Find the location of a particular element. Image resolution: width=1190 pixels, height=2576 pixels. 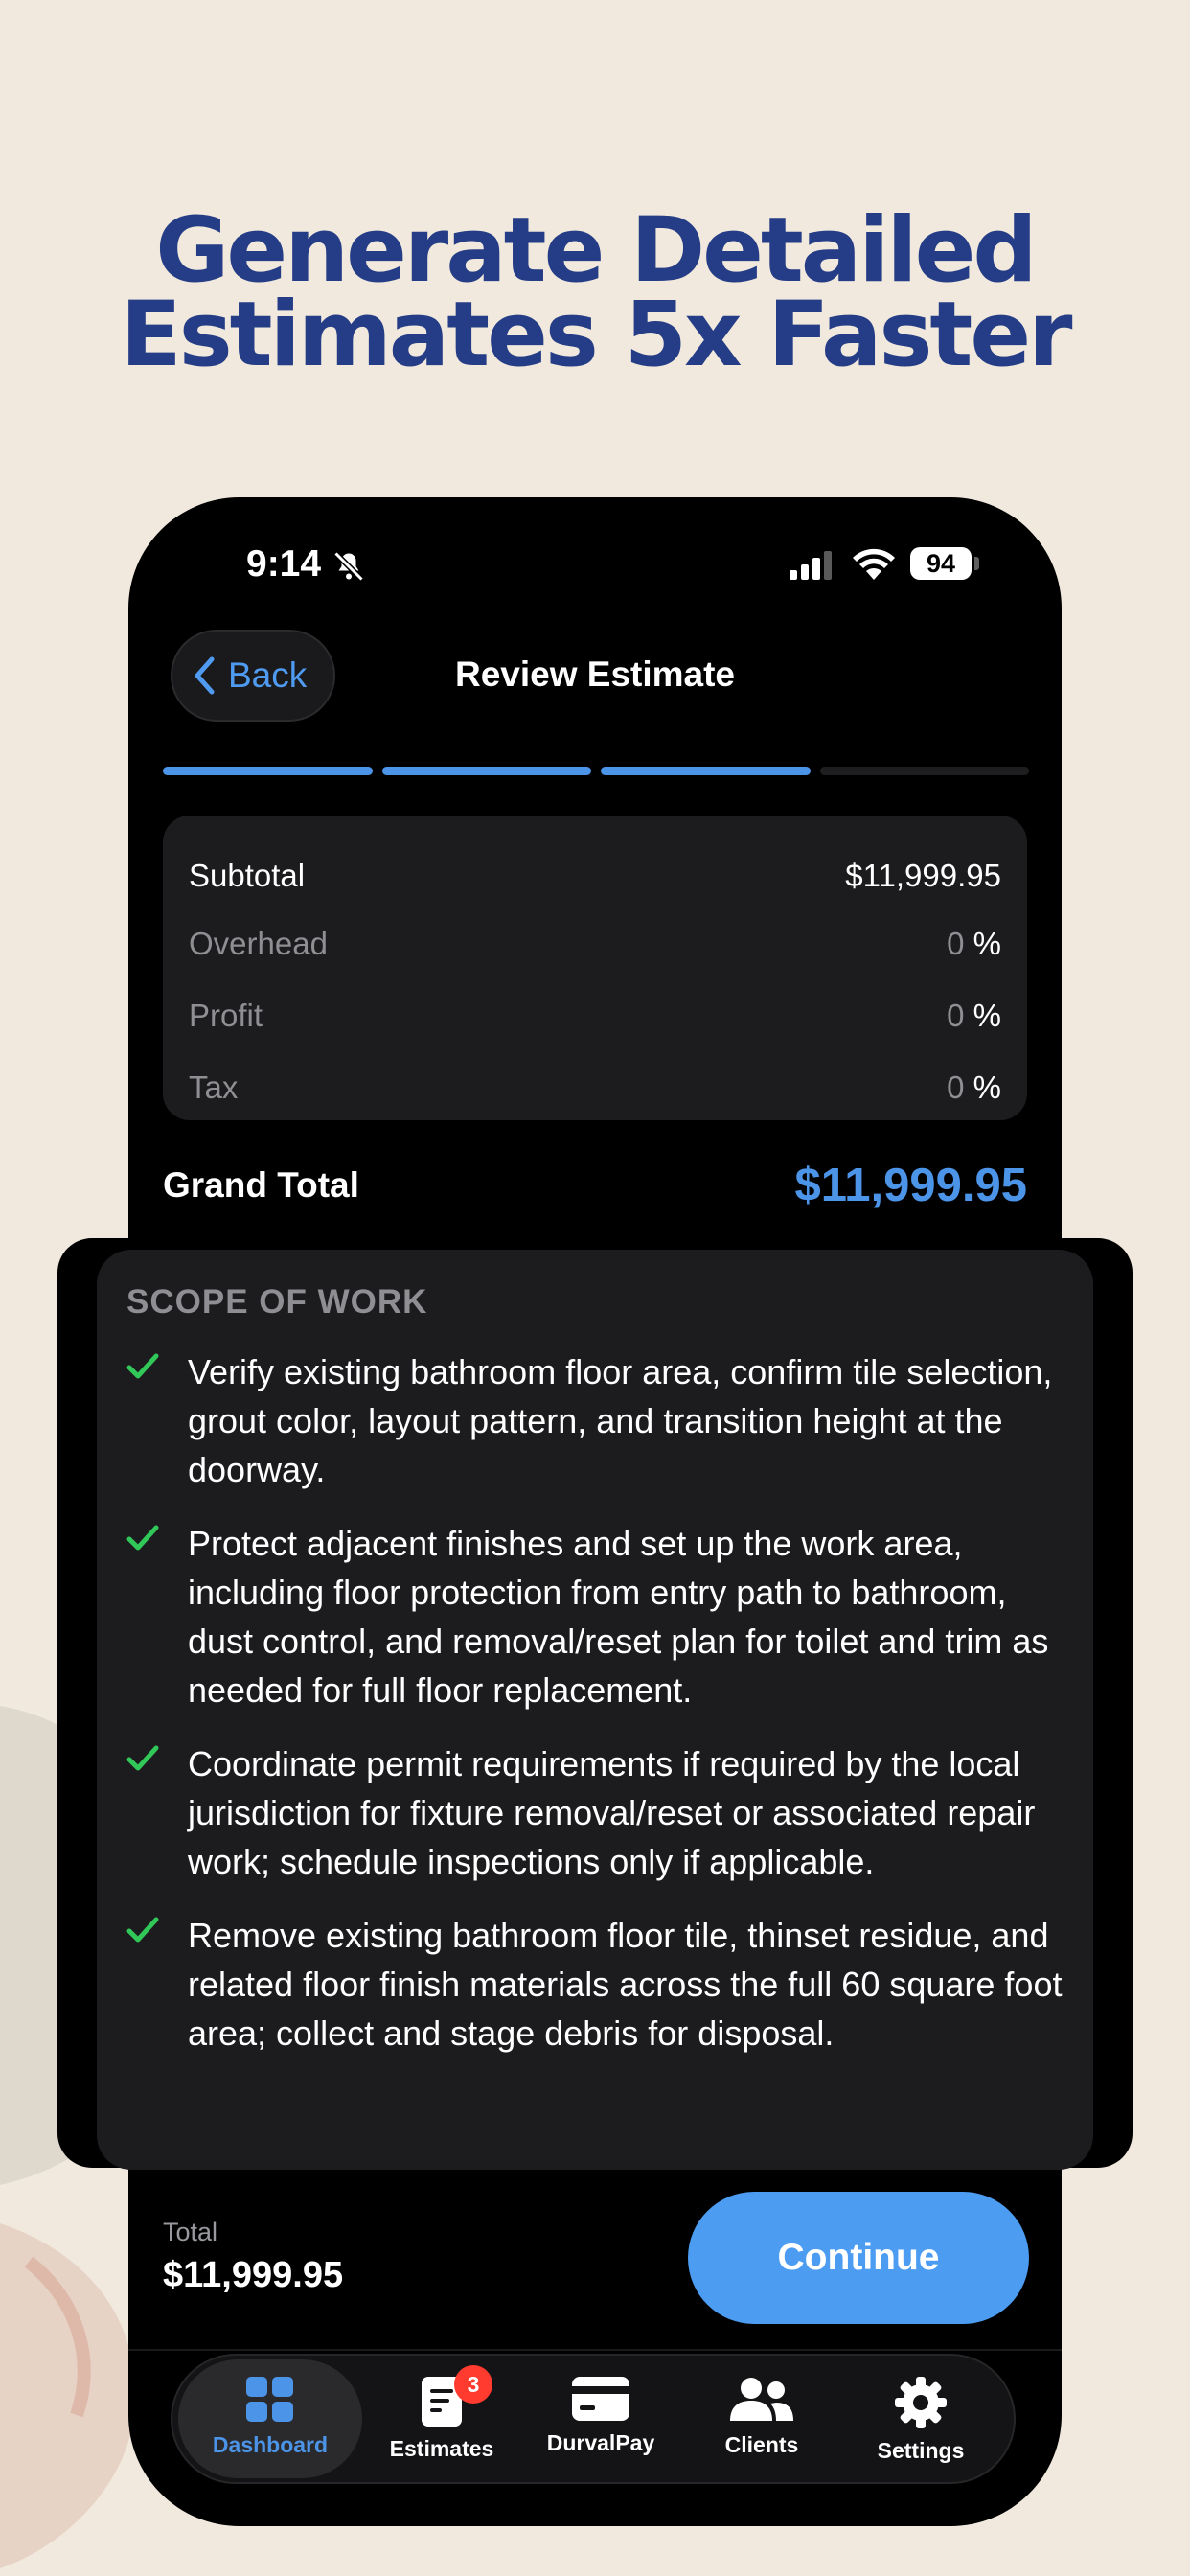

continue-button: Continue is located at coordinates (858, 2258).